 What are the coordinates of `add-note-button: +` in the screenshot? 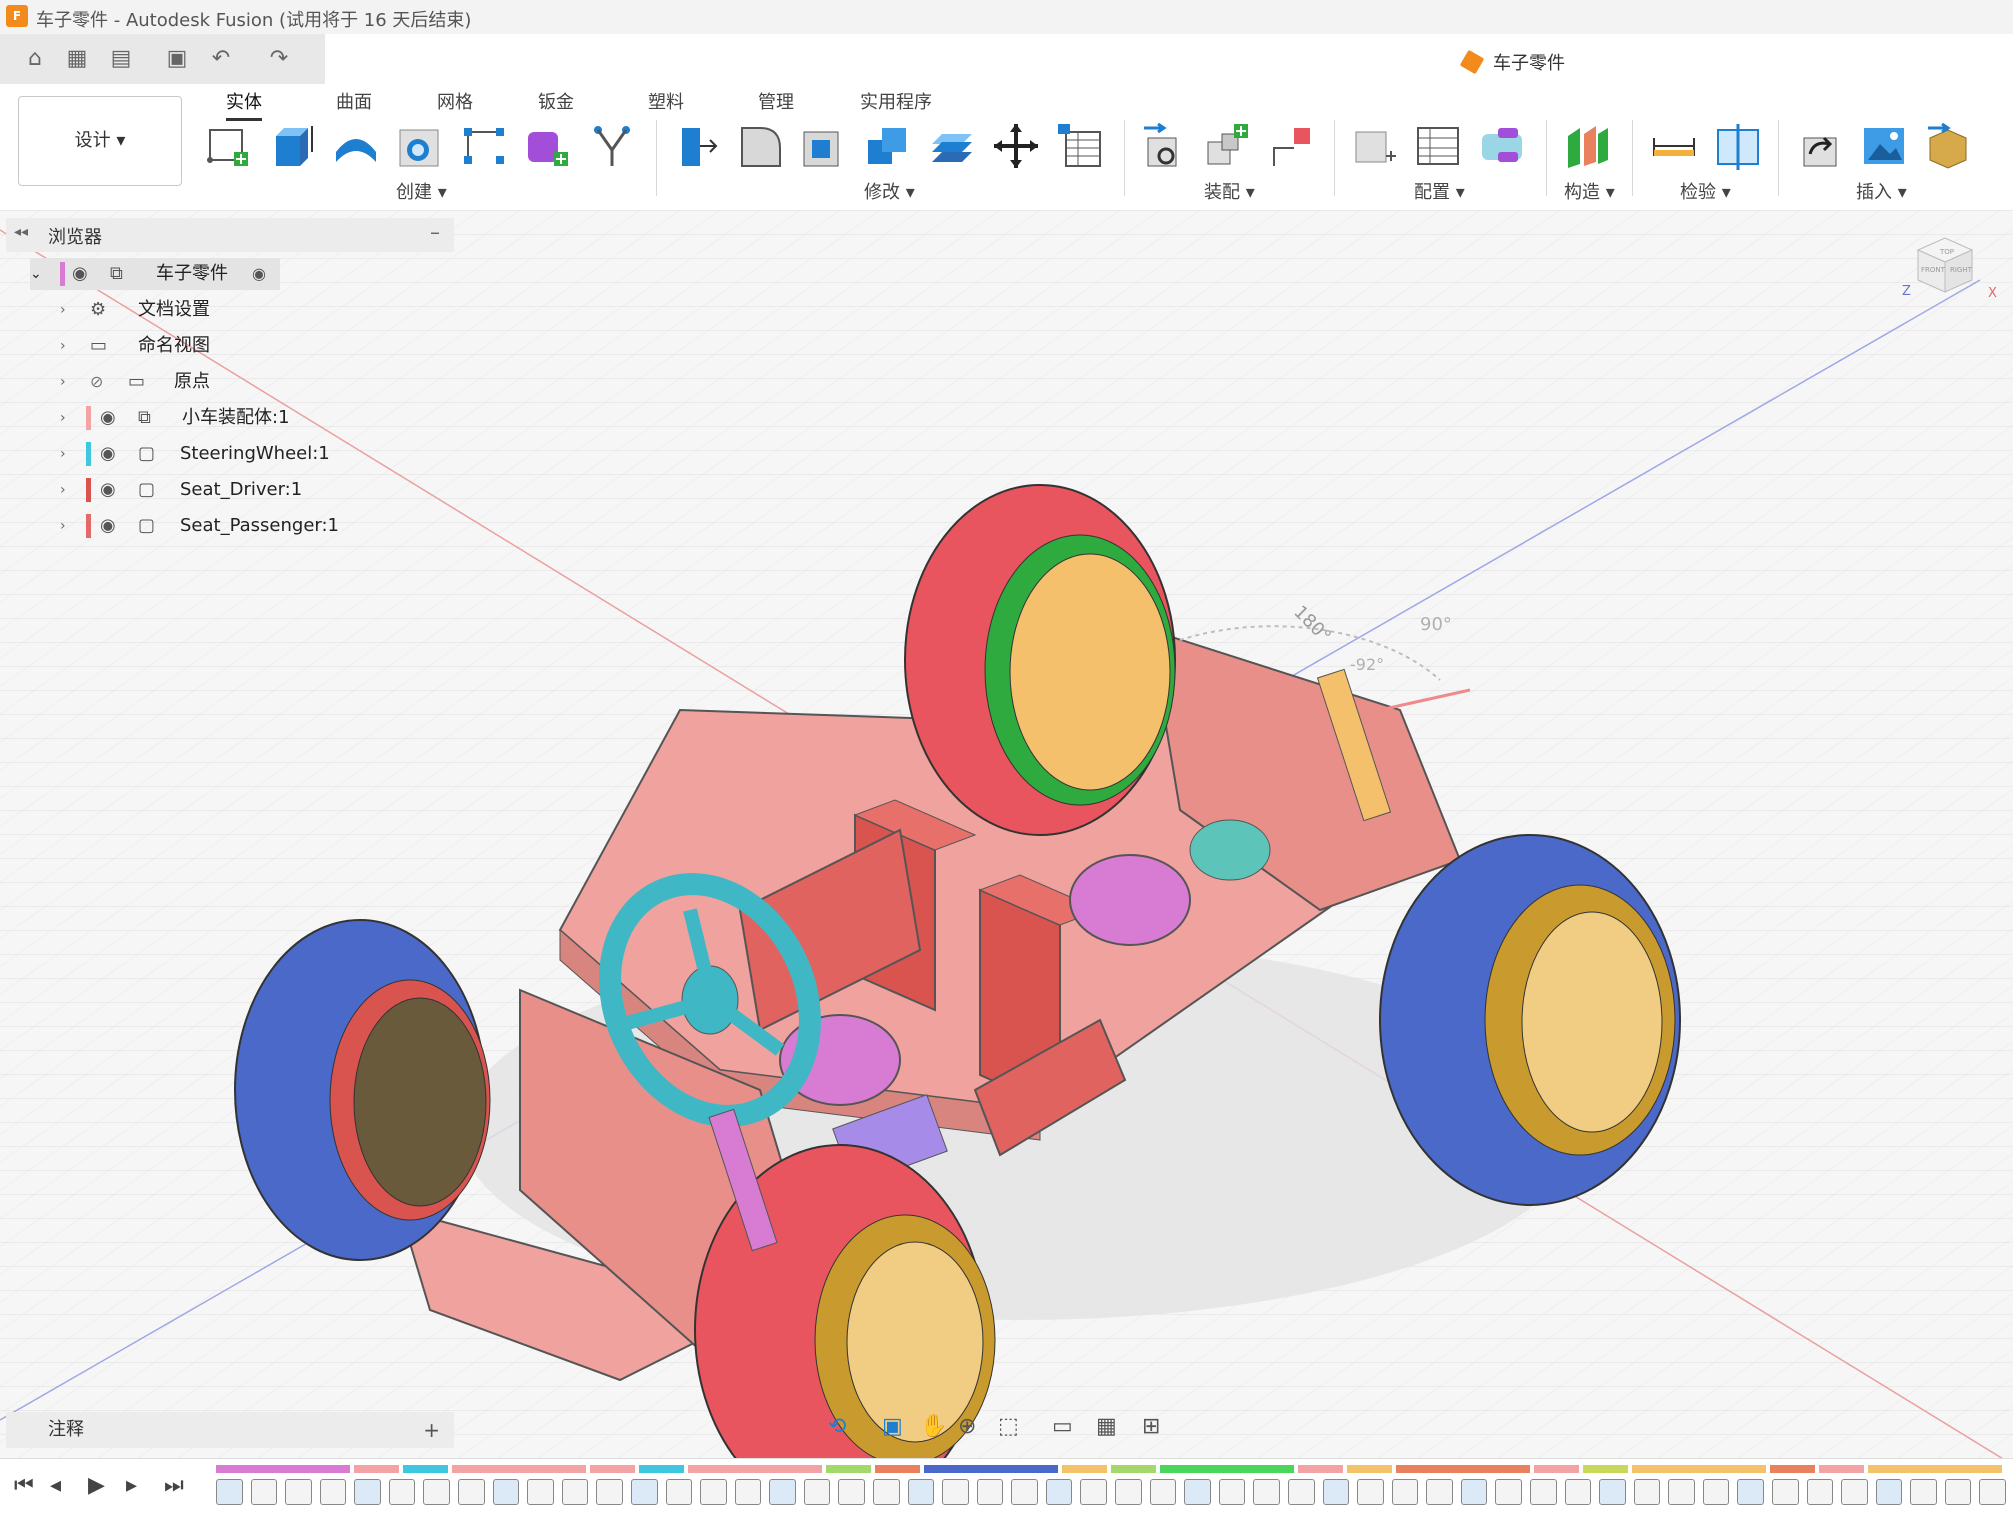 It's located at (431, 1430).